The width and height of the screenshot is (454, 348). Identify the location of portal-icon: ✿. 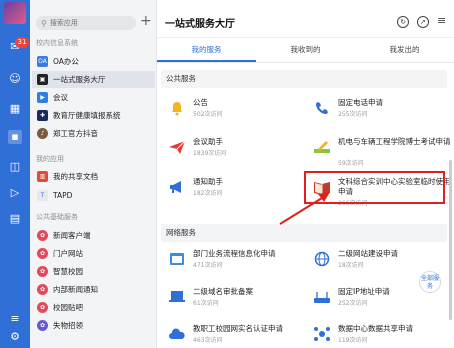
(42, 253).